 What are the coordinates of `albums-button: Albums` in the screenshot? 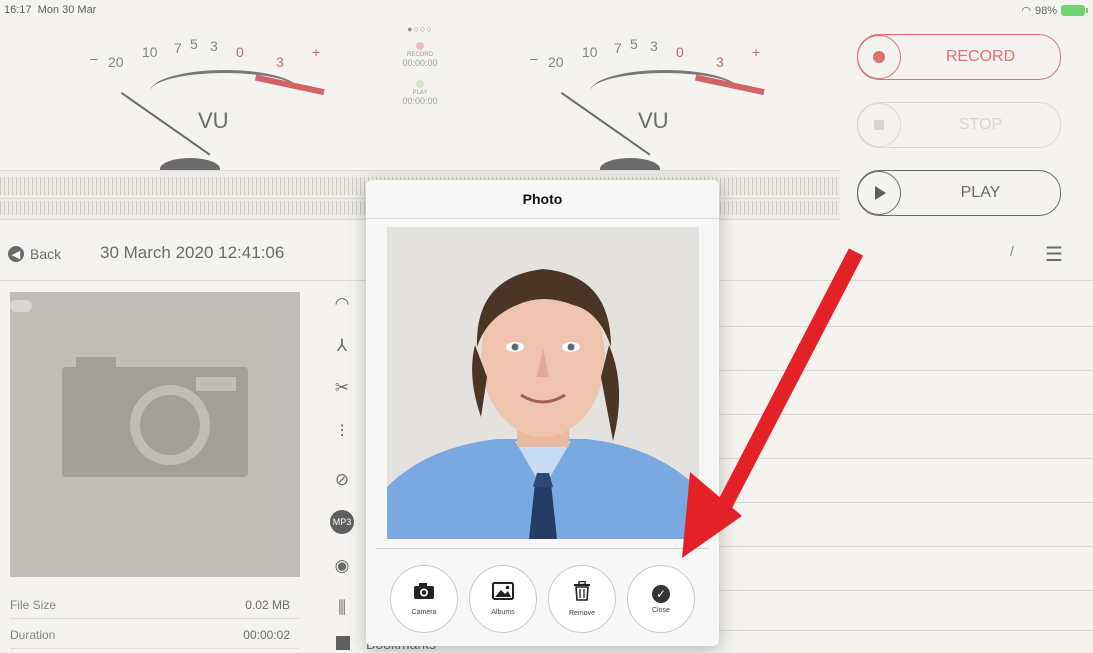 It's located at (503, 599).